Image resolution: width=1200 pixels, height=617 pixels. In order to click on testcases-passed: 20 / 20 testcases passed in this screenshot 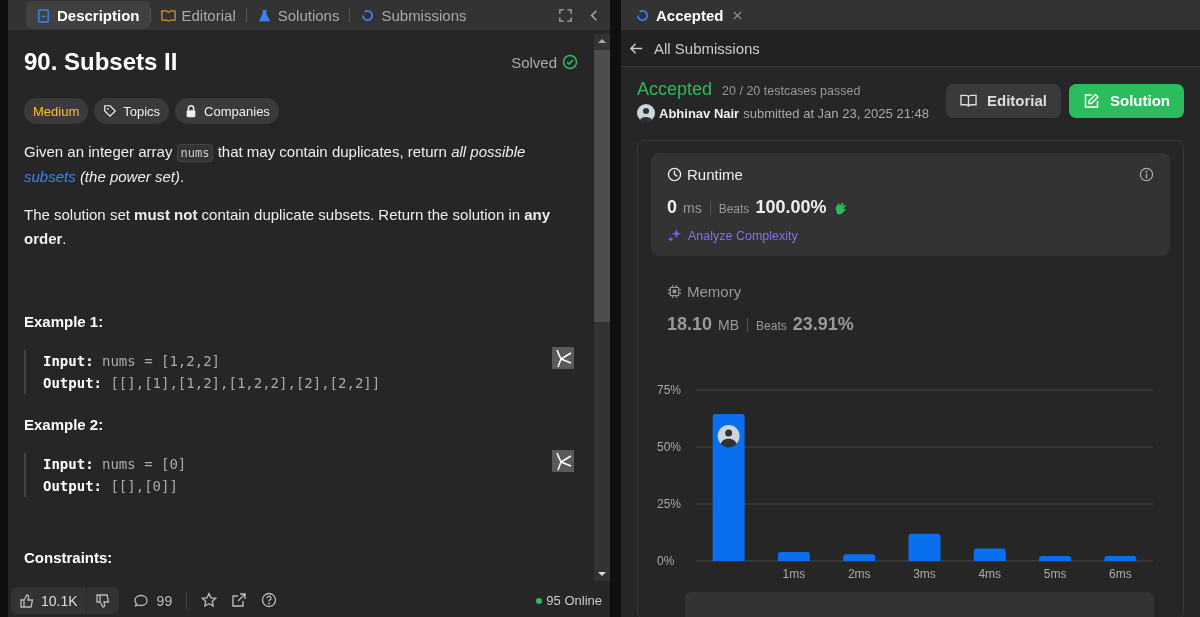, I will do `click(791, 91)`.